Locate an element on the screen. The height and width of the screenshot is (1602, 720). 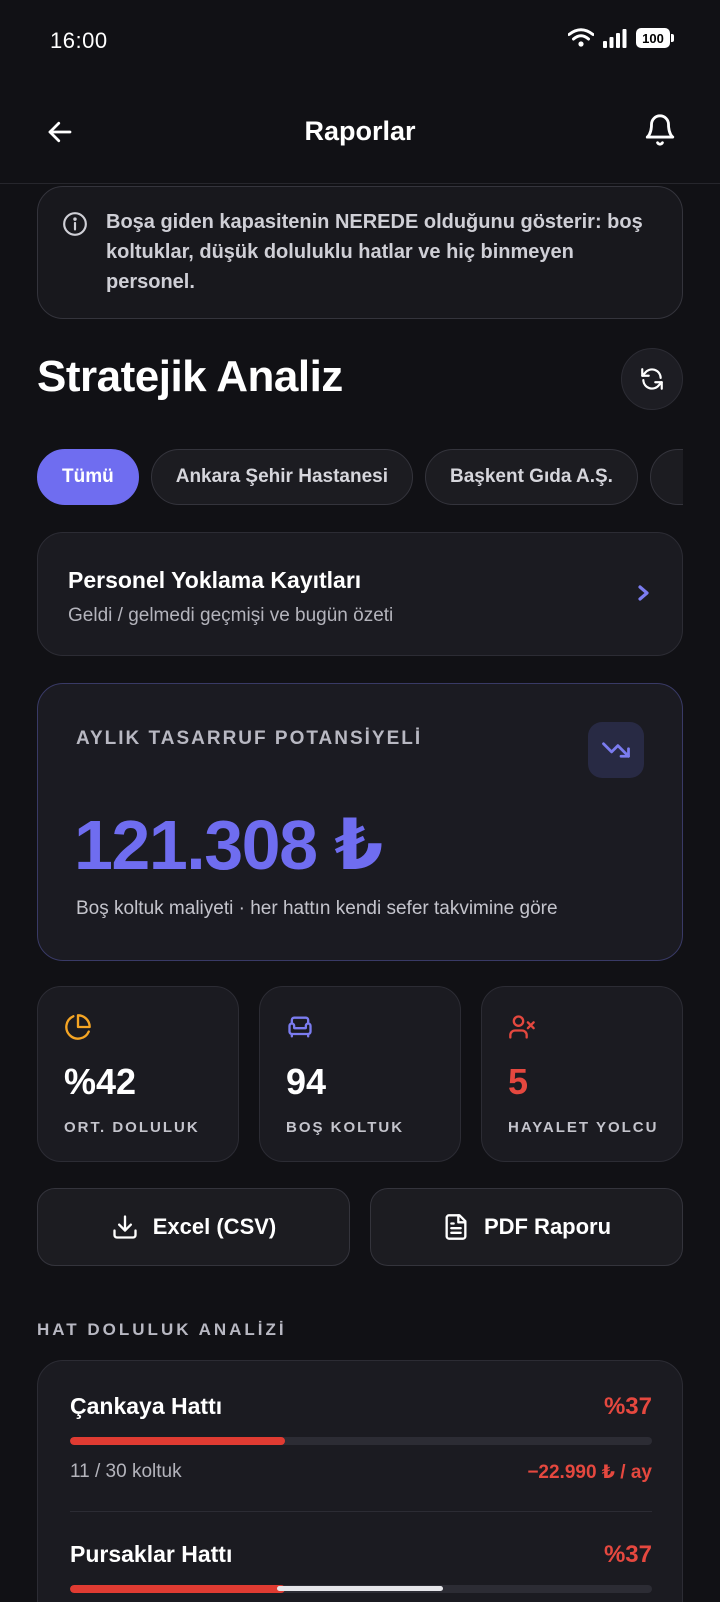
refresh-icon is located at coordinates (652, 379).